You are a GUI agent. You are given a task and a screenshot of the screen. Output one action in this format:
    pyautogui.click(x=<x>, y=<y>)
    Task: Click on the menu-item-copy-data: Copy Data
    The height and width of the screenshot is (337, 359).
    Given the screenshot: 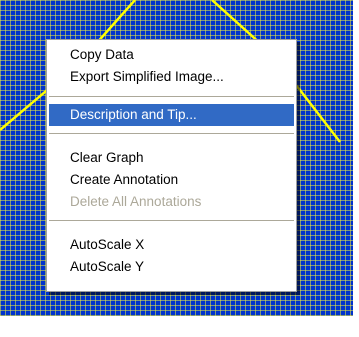 What is the action you would take?
    pyautogui.click(x=171, y=55)
    